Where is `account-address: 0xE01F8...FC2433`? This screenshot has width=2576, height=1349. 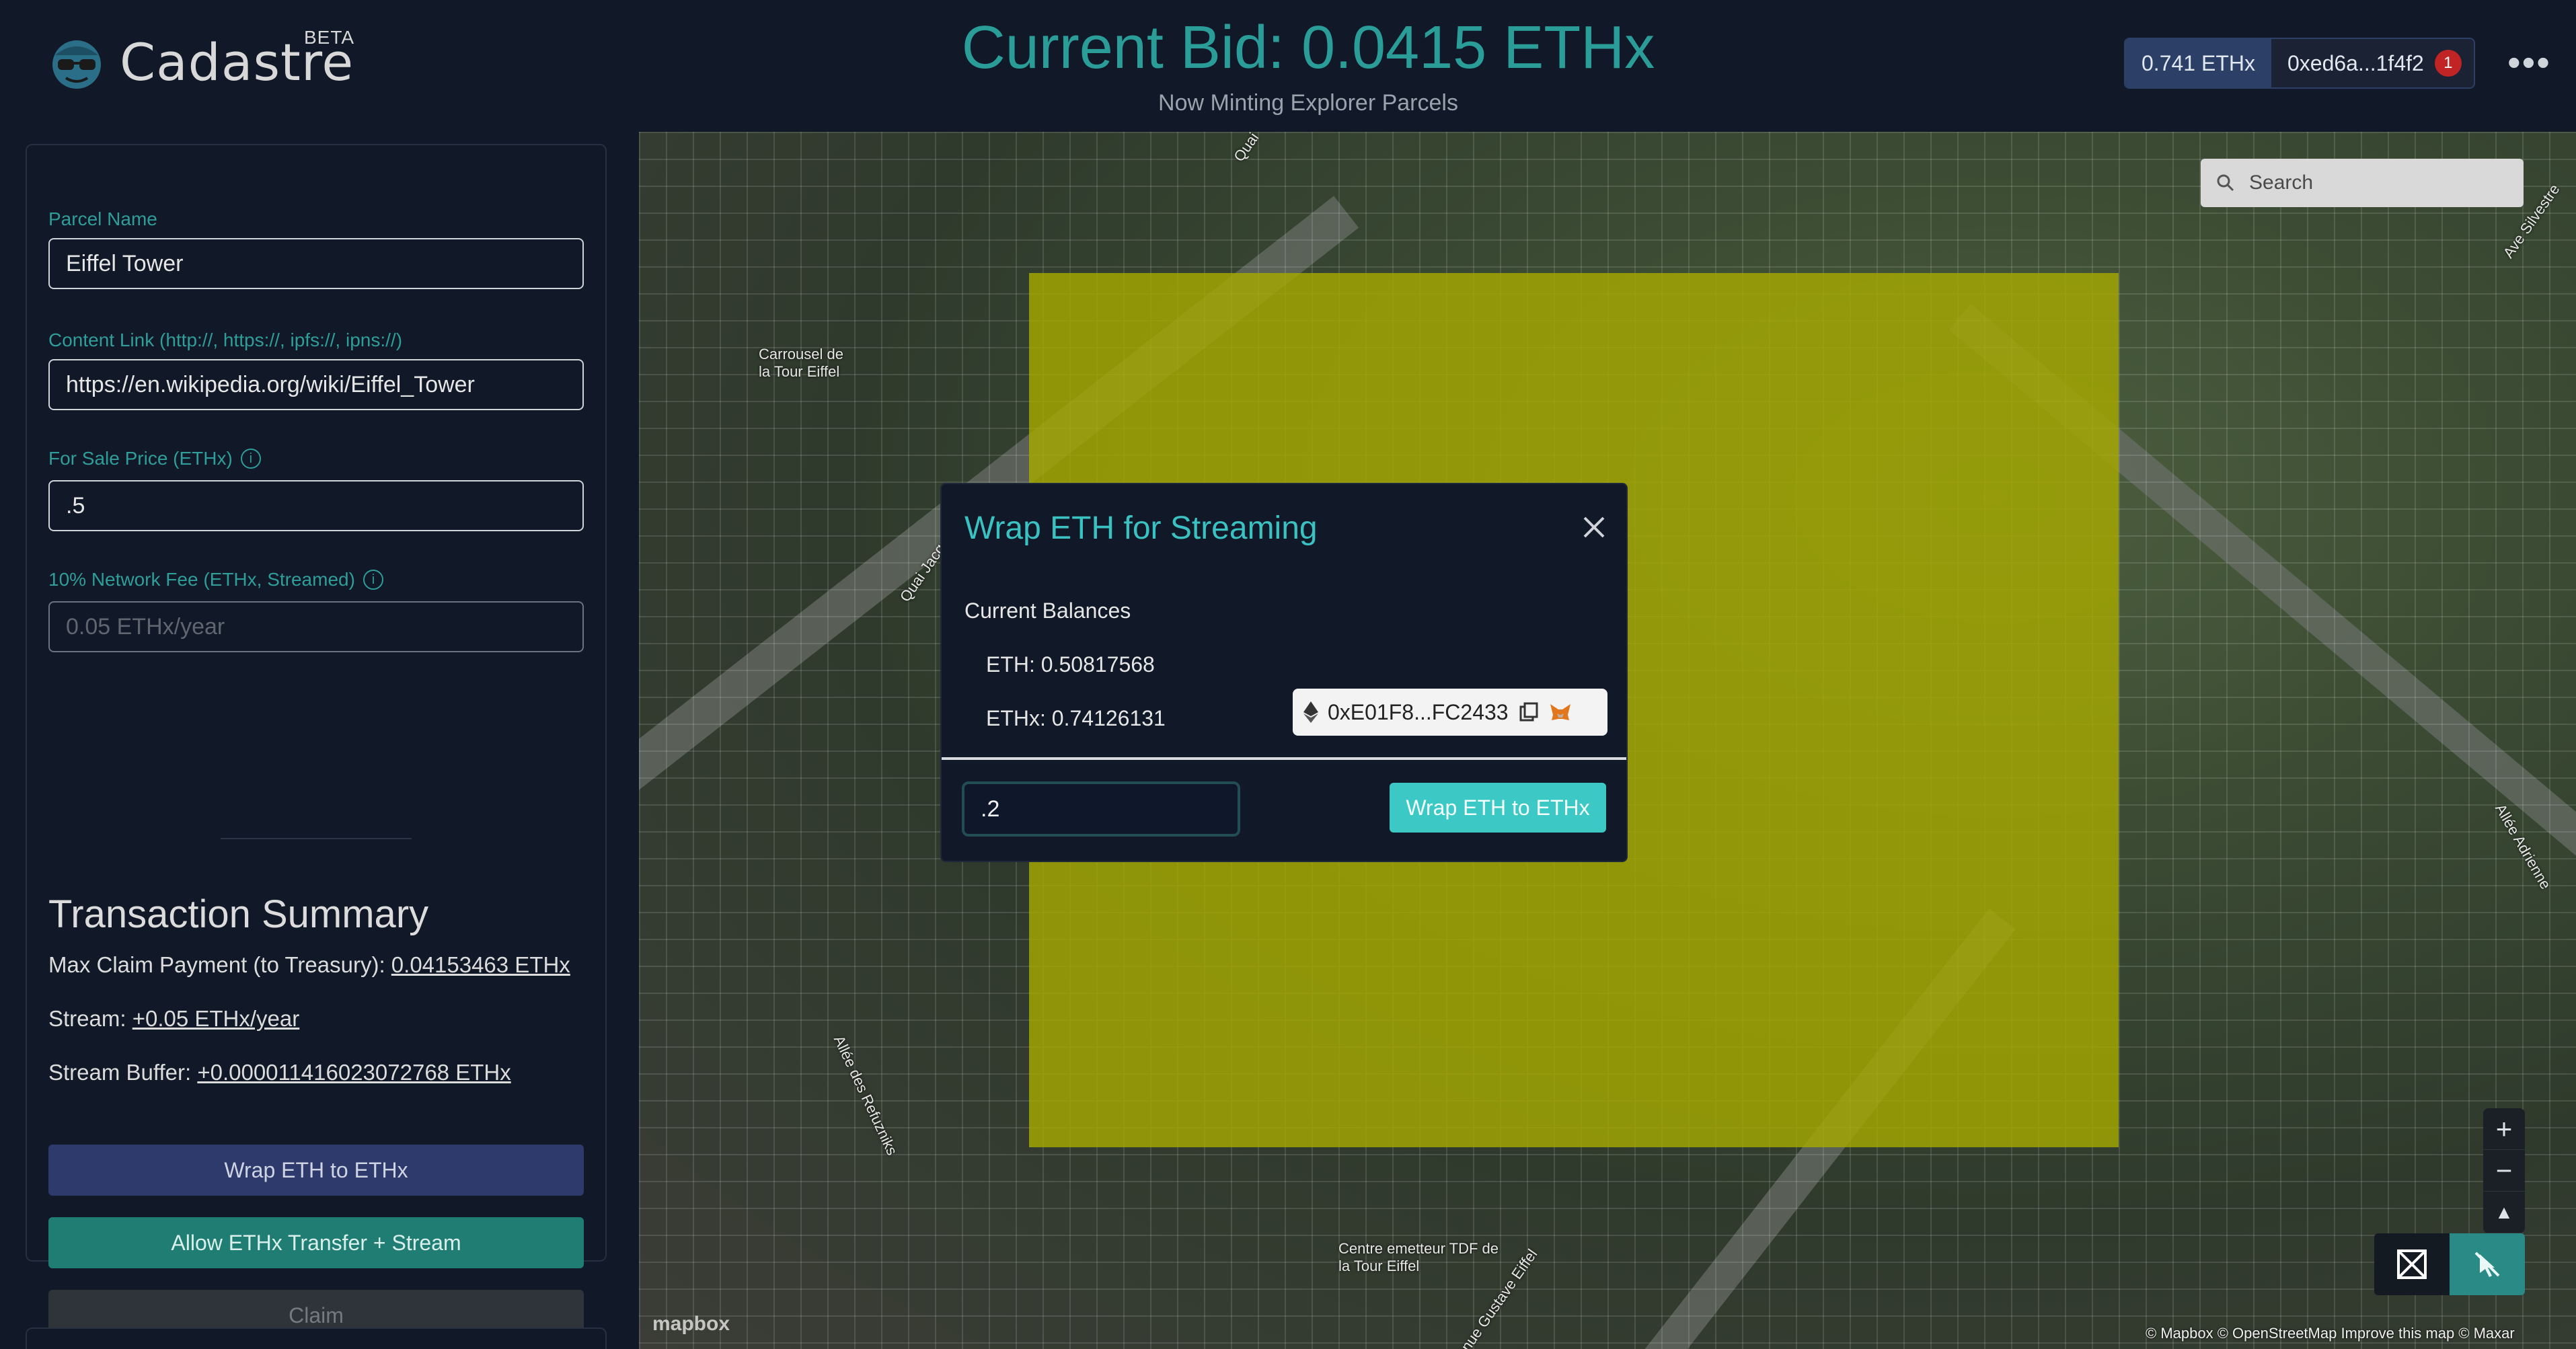 account-address: 0xE01F8...FC2433 is located at coordinates (1418, 711).